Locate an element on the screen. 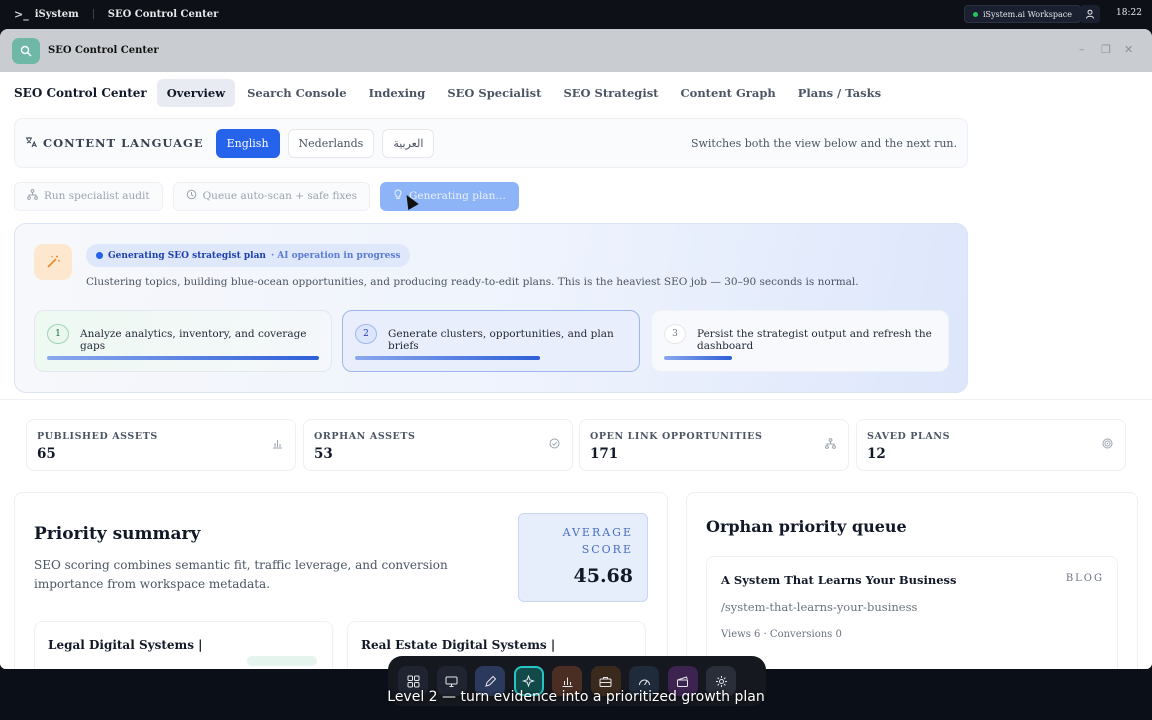  language-option-arabic: العربية is located at coordinates (408, 143).